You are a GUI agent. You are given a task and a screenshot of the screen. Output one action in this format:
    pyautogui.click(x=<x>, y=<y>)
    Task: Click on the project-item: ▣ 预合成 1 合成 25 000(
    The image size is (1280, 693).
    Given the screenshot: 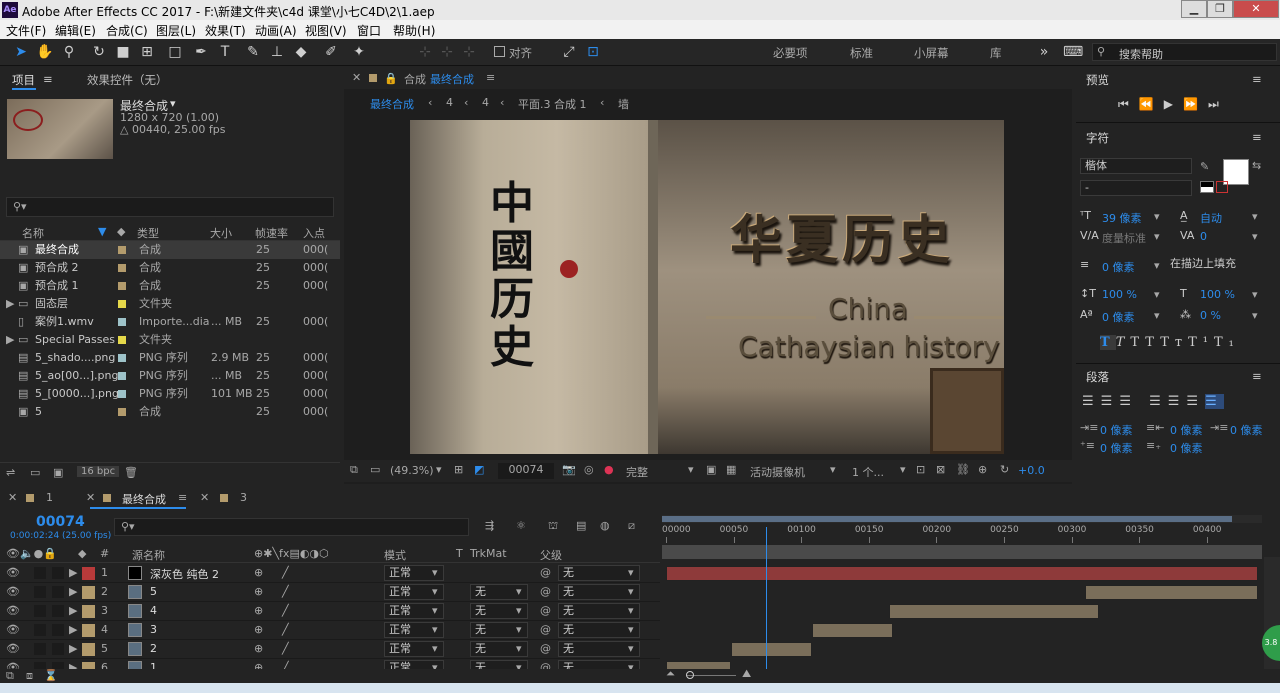 What is the action you would take?
    pyautogui.click(x=170, y=286)
    